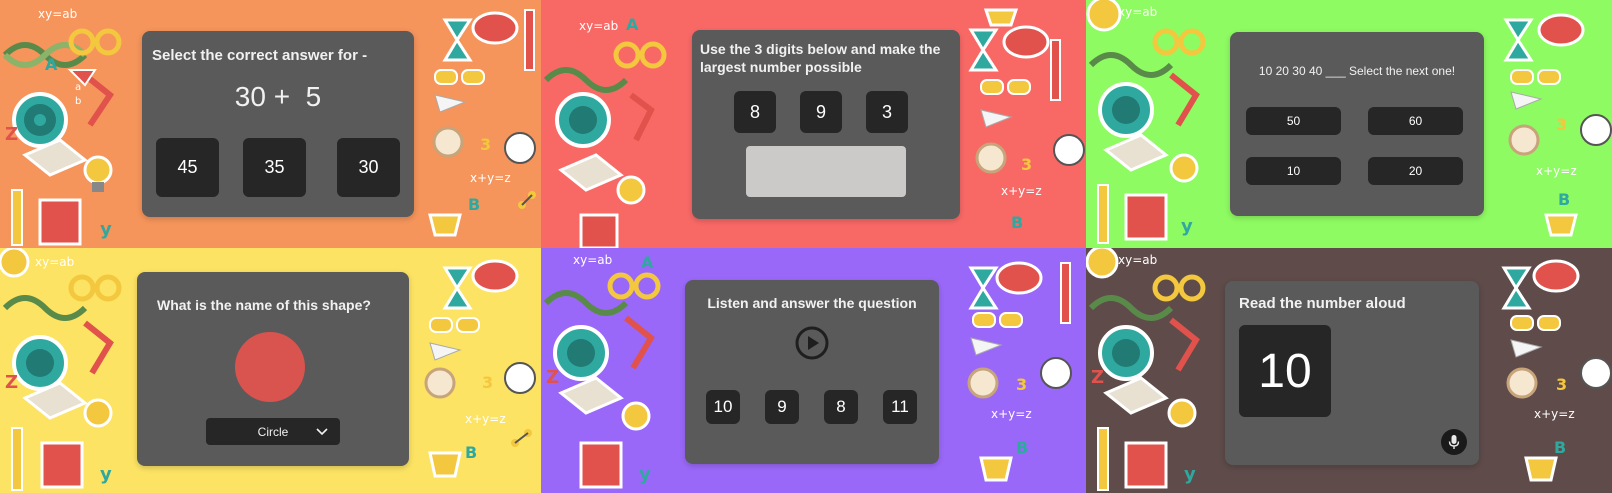  What do you see at coordinates (260, 55) in the screenshot?
I see `question-text: Select the correct answer for -` at bounding box center [260, 55].